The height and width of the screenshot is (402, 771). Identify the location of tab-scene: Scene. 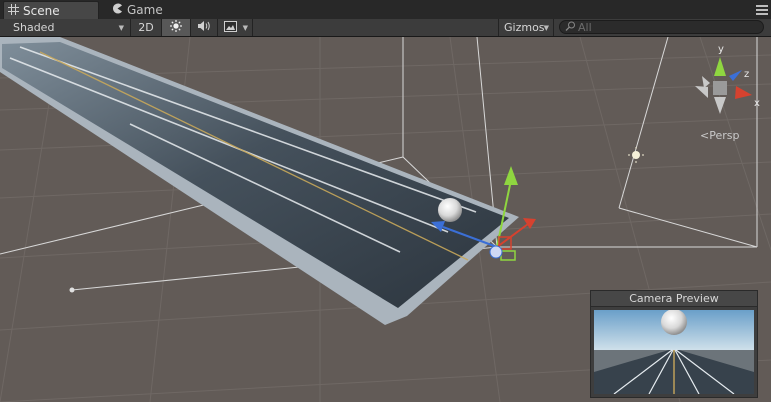
(51, 10).